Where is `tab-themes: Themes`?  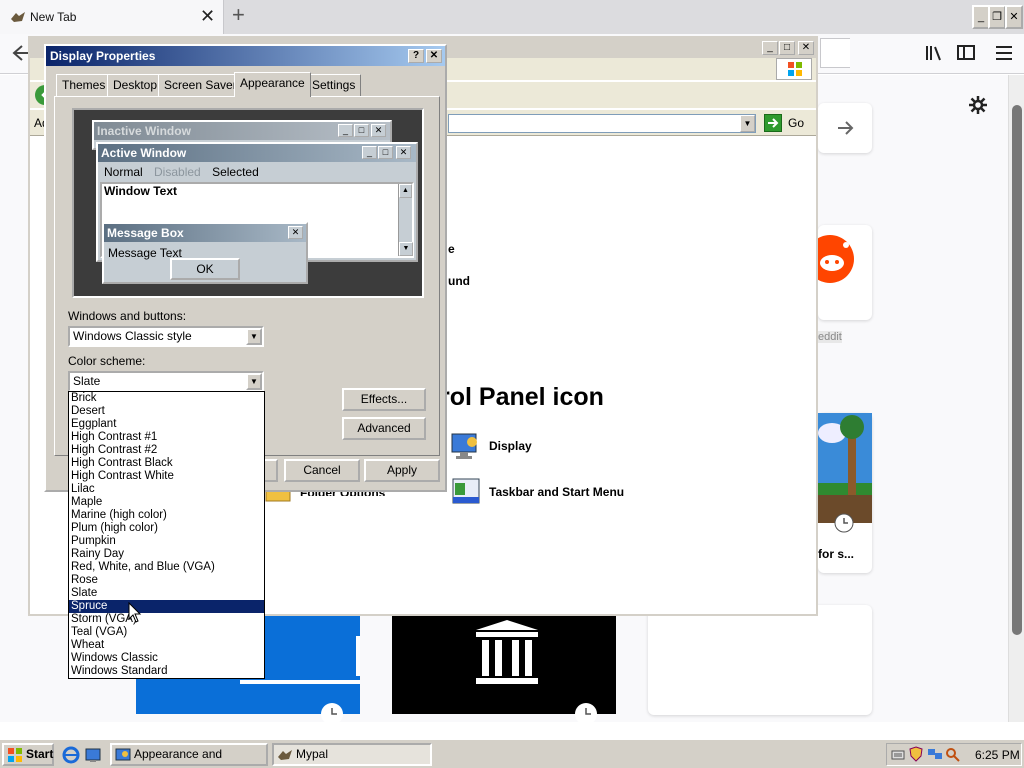 tab-themes: Themes is located at coordinates (84, 85).